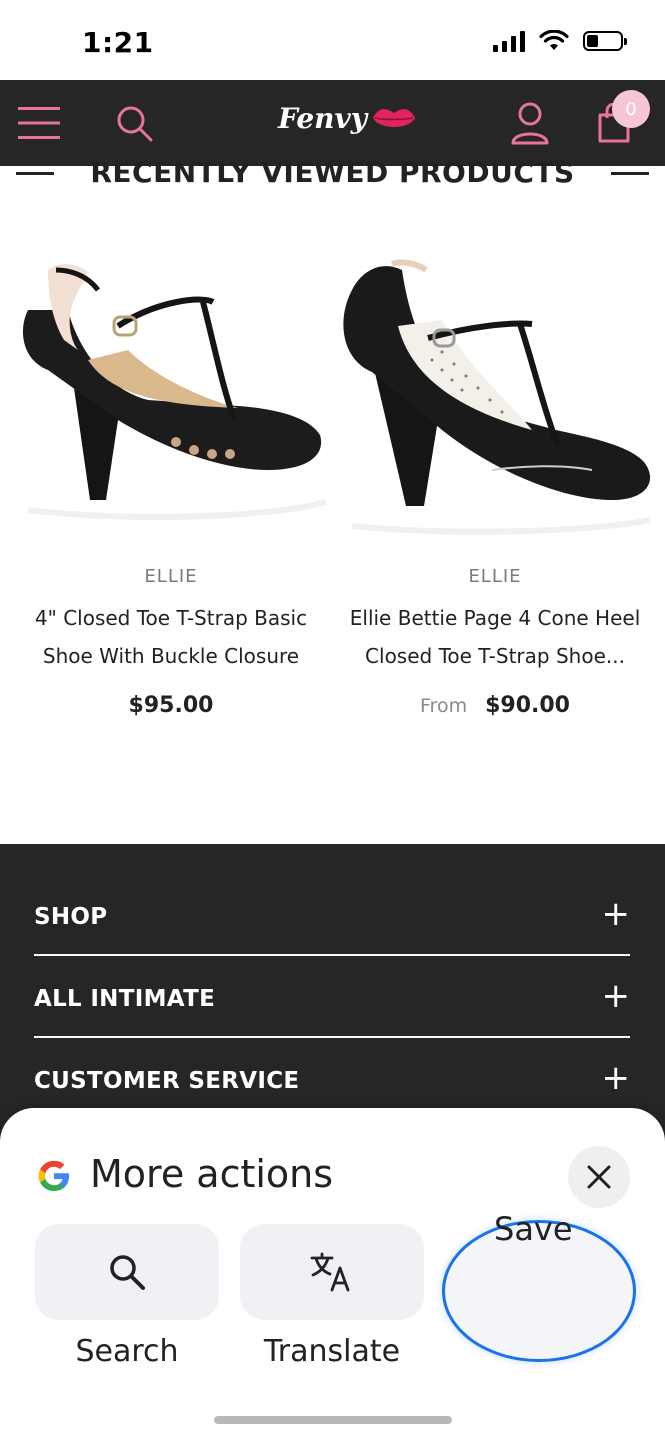  What do you see at coordinates (53, 1175) in the screenshot?
I see `google-logo-icon` at bounding box center [53, 1175].